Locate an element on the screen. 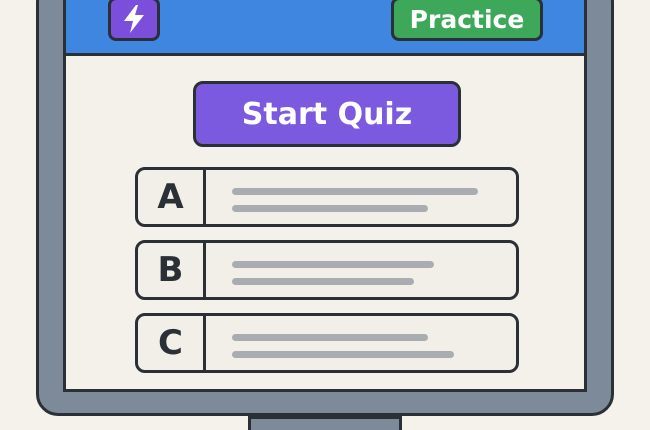 This screenshot has width=650, height=430. lightning-bolt-icon is located at coordinates (134, 19).